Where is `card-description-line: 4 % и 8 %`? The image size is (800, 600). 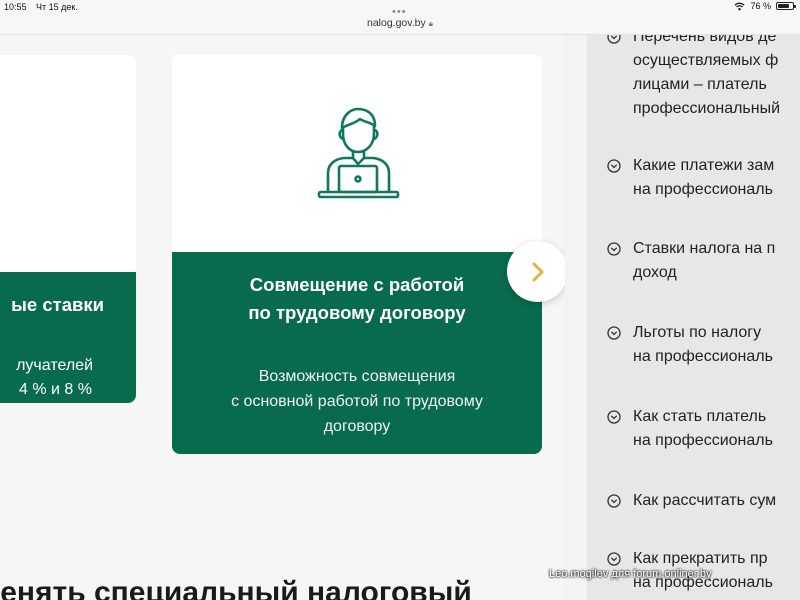
card-description-line: 4 % и 8 % is located at coordinates (55, 389).